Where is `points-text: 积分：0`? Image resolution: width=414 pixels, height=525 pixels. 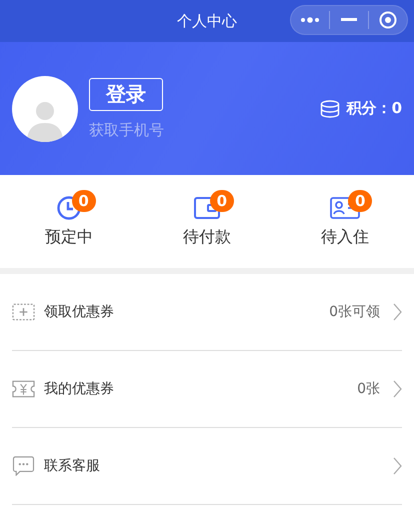 points-text: 积分：0 is located at coordinates (374, 108).